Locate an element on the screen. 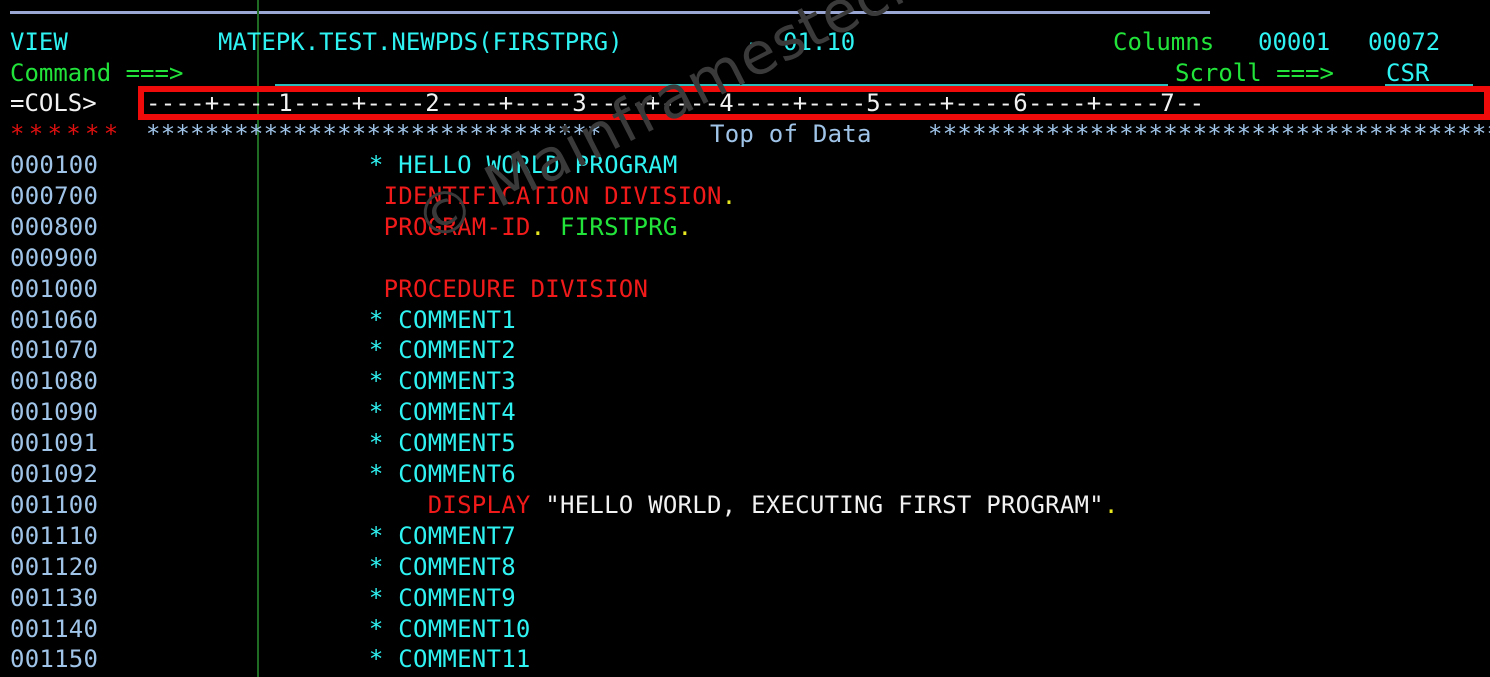 This screenshot has width=1490, height=677. code-segment: * COMMENT1 is located at coordinates (391, 319).